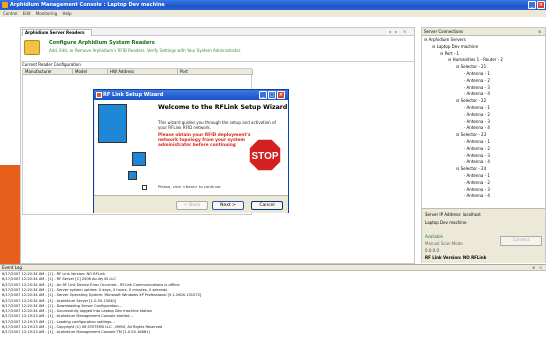  What do you see at coordinates (453, 214) in the screenshot?
I see `server-ip: Server IP Address: localhost` at bounding box center [453, 214].